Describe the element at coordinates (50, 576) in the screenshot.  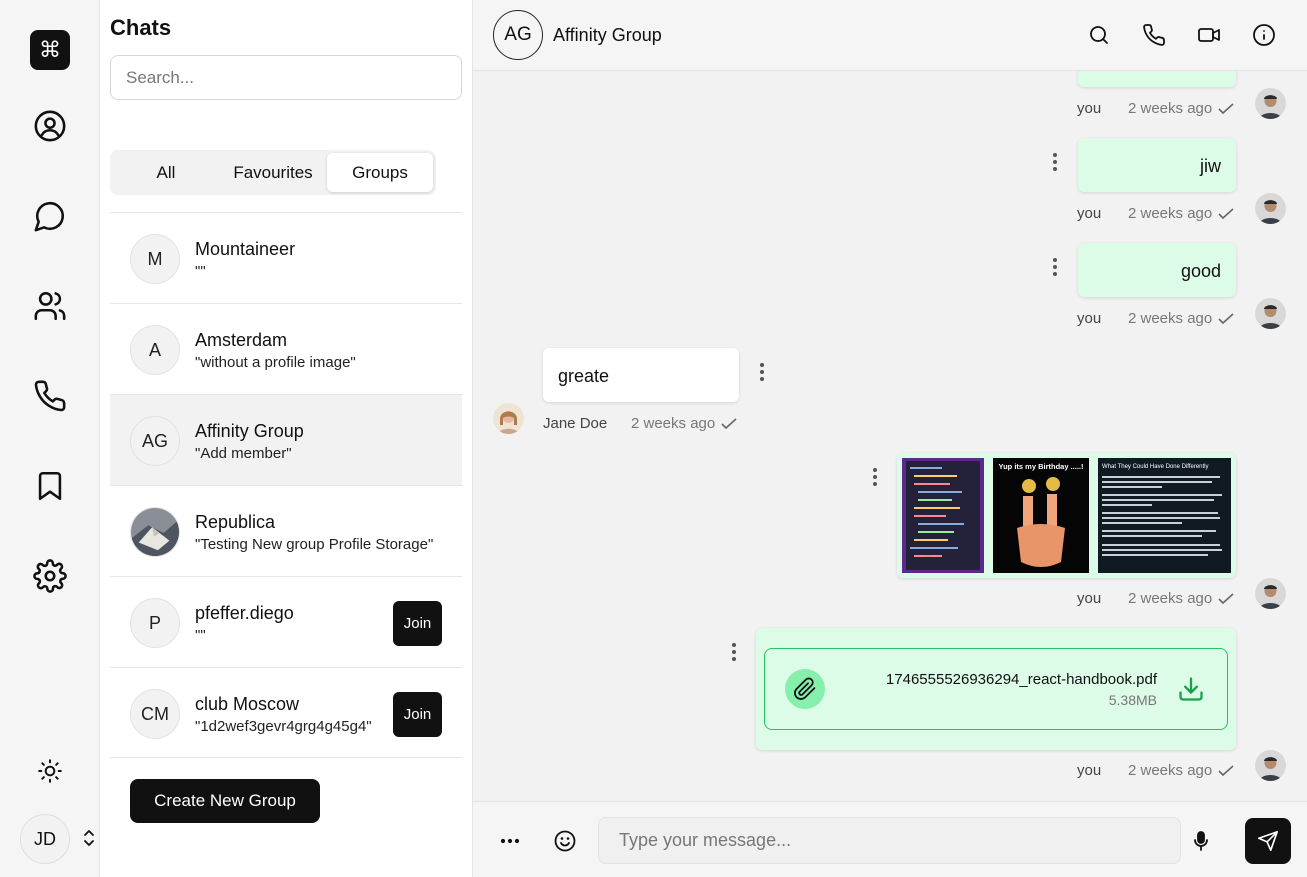
I see `settings-icon` at that location.